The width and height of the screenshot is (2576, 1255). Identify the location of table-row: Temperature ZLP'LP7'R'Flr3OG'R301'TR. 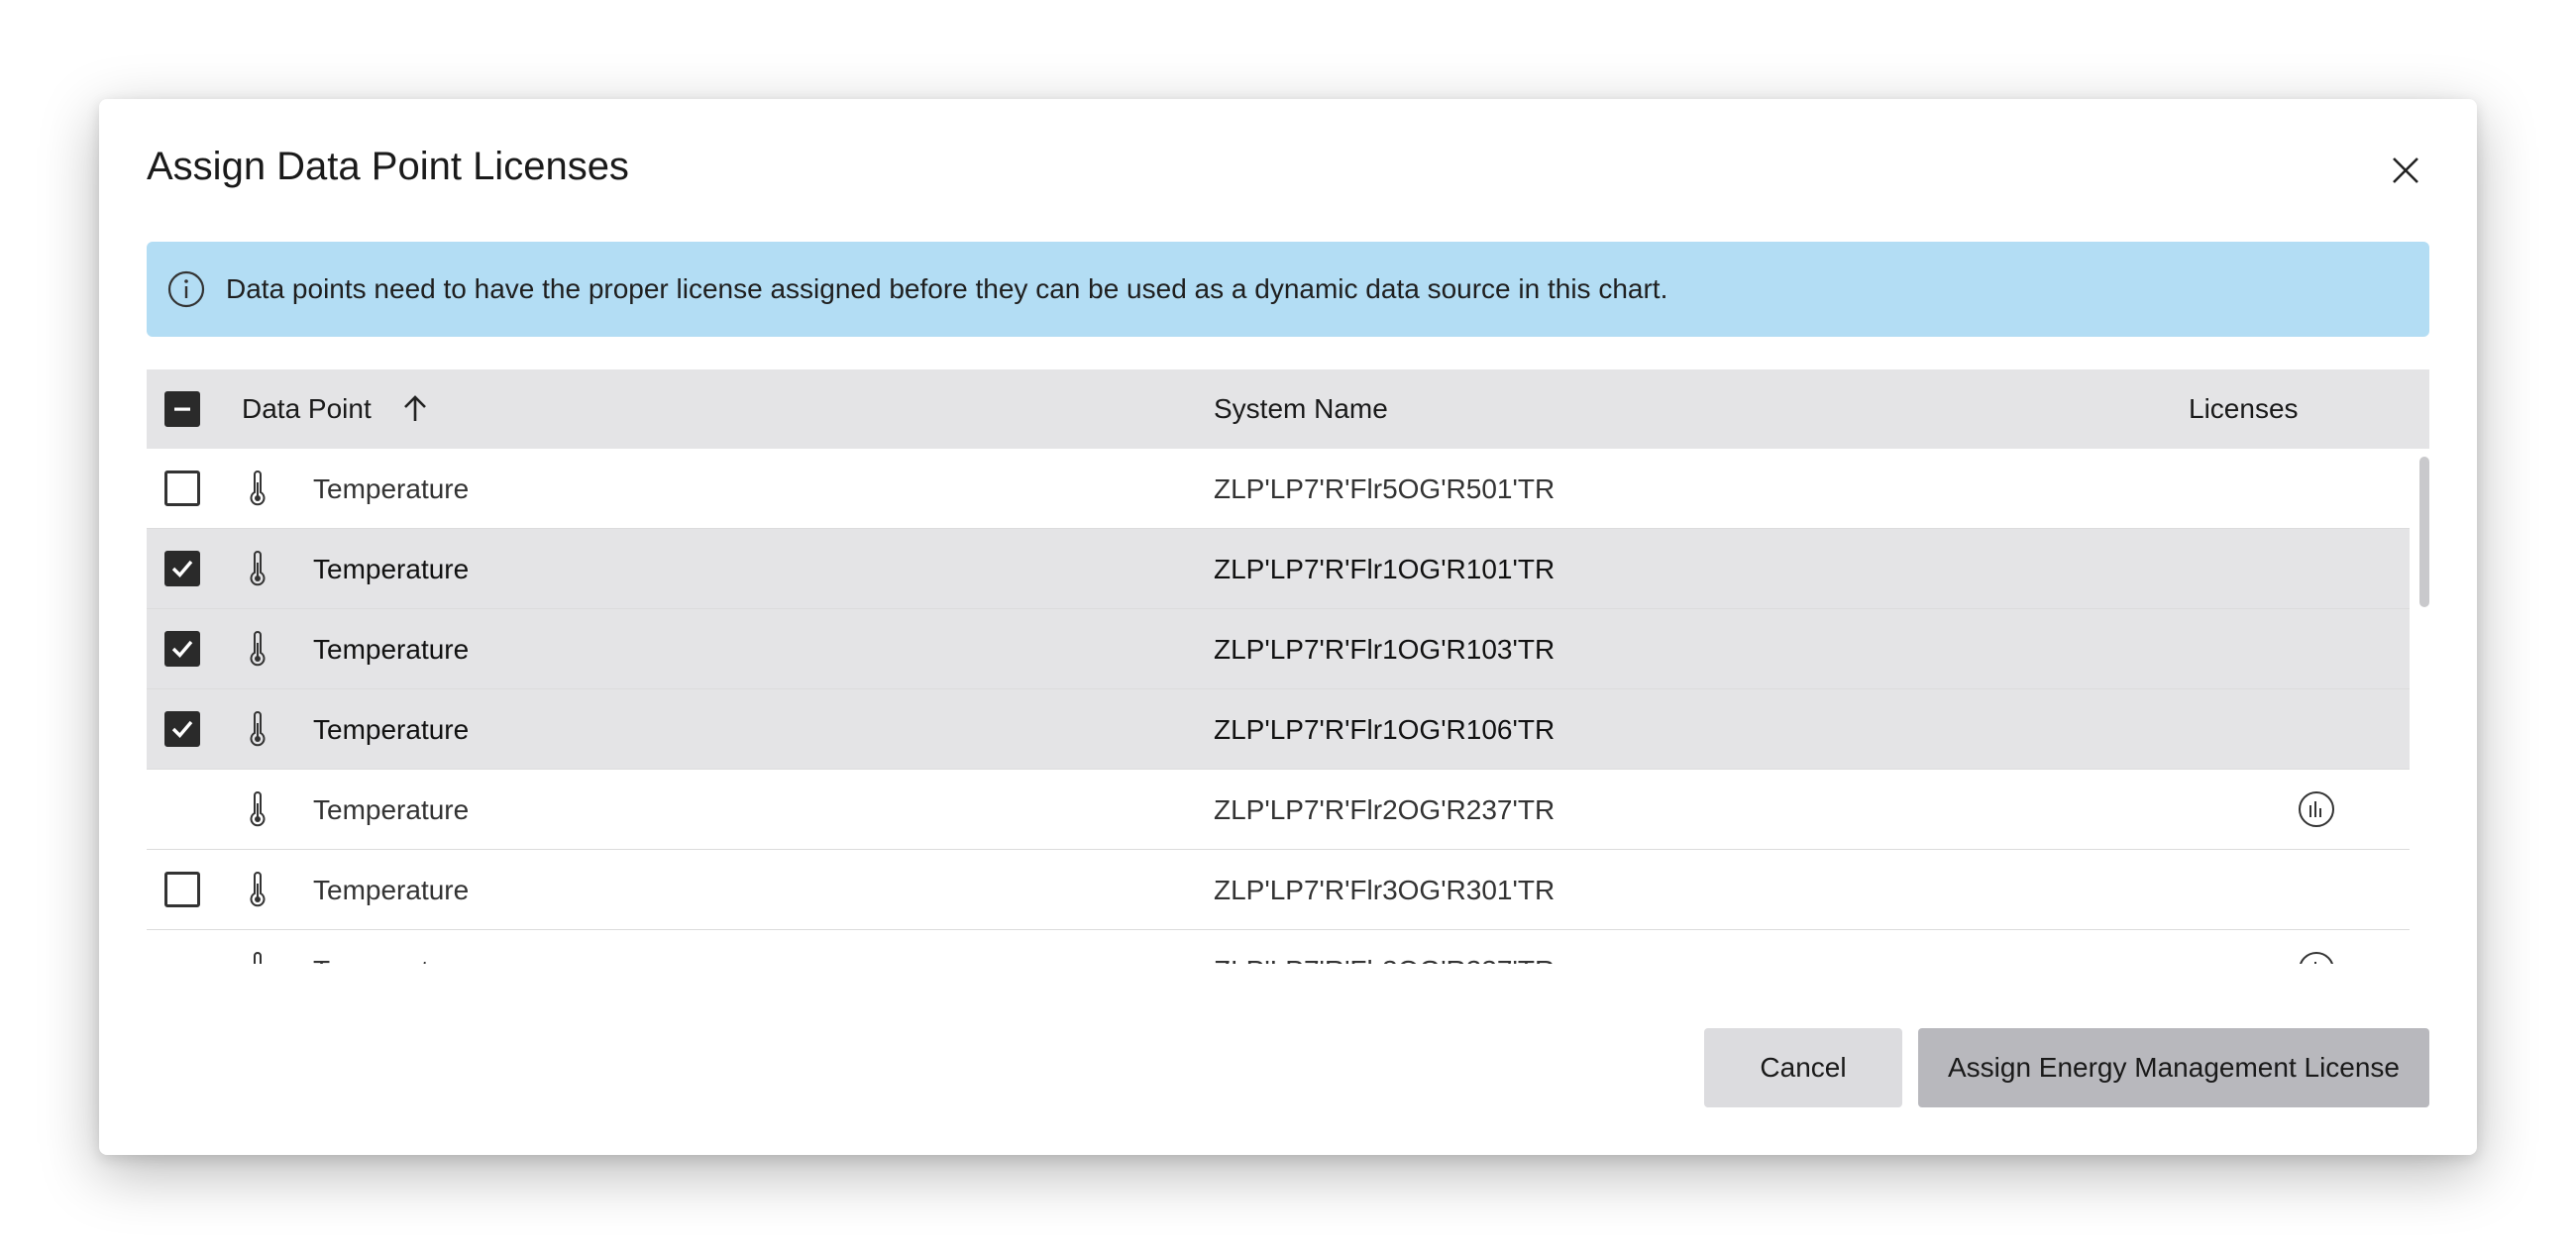
(1278, 890).